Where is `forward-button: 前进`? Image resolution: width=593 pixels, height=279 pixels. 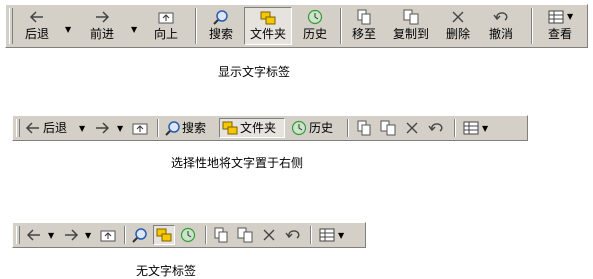
forward-button: 前进 is located at coordinates (102, 26).